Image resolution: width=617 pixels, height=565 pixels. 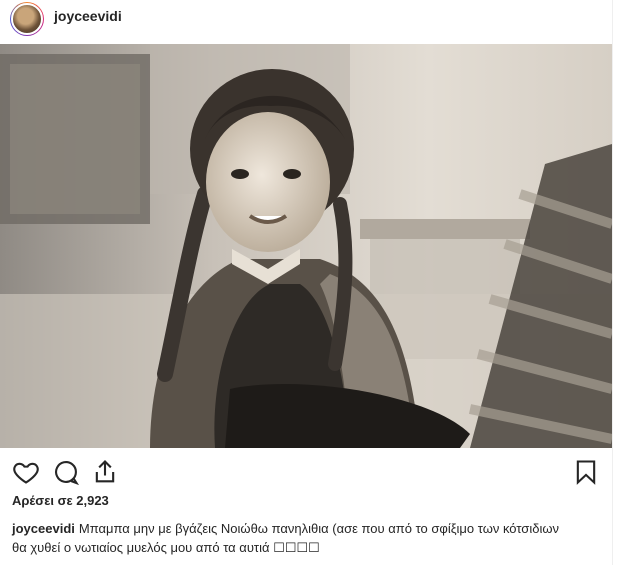 What do you see at coordinates (105, 472) in the screenshot?
I see `share-icon` at bounding box center [105, 472].